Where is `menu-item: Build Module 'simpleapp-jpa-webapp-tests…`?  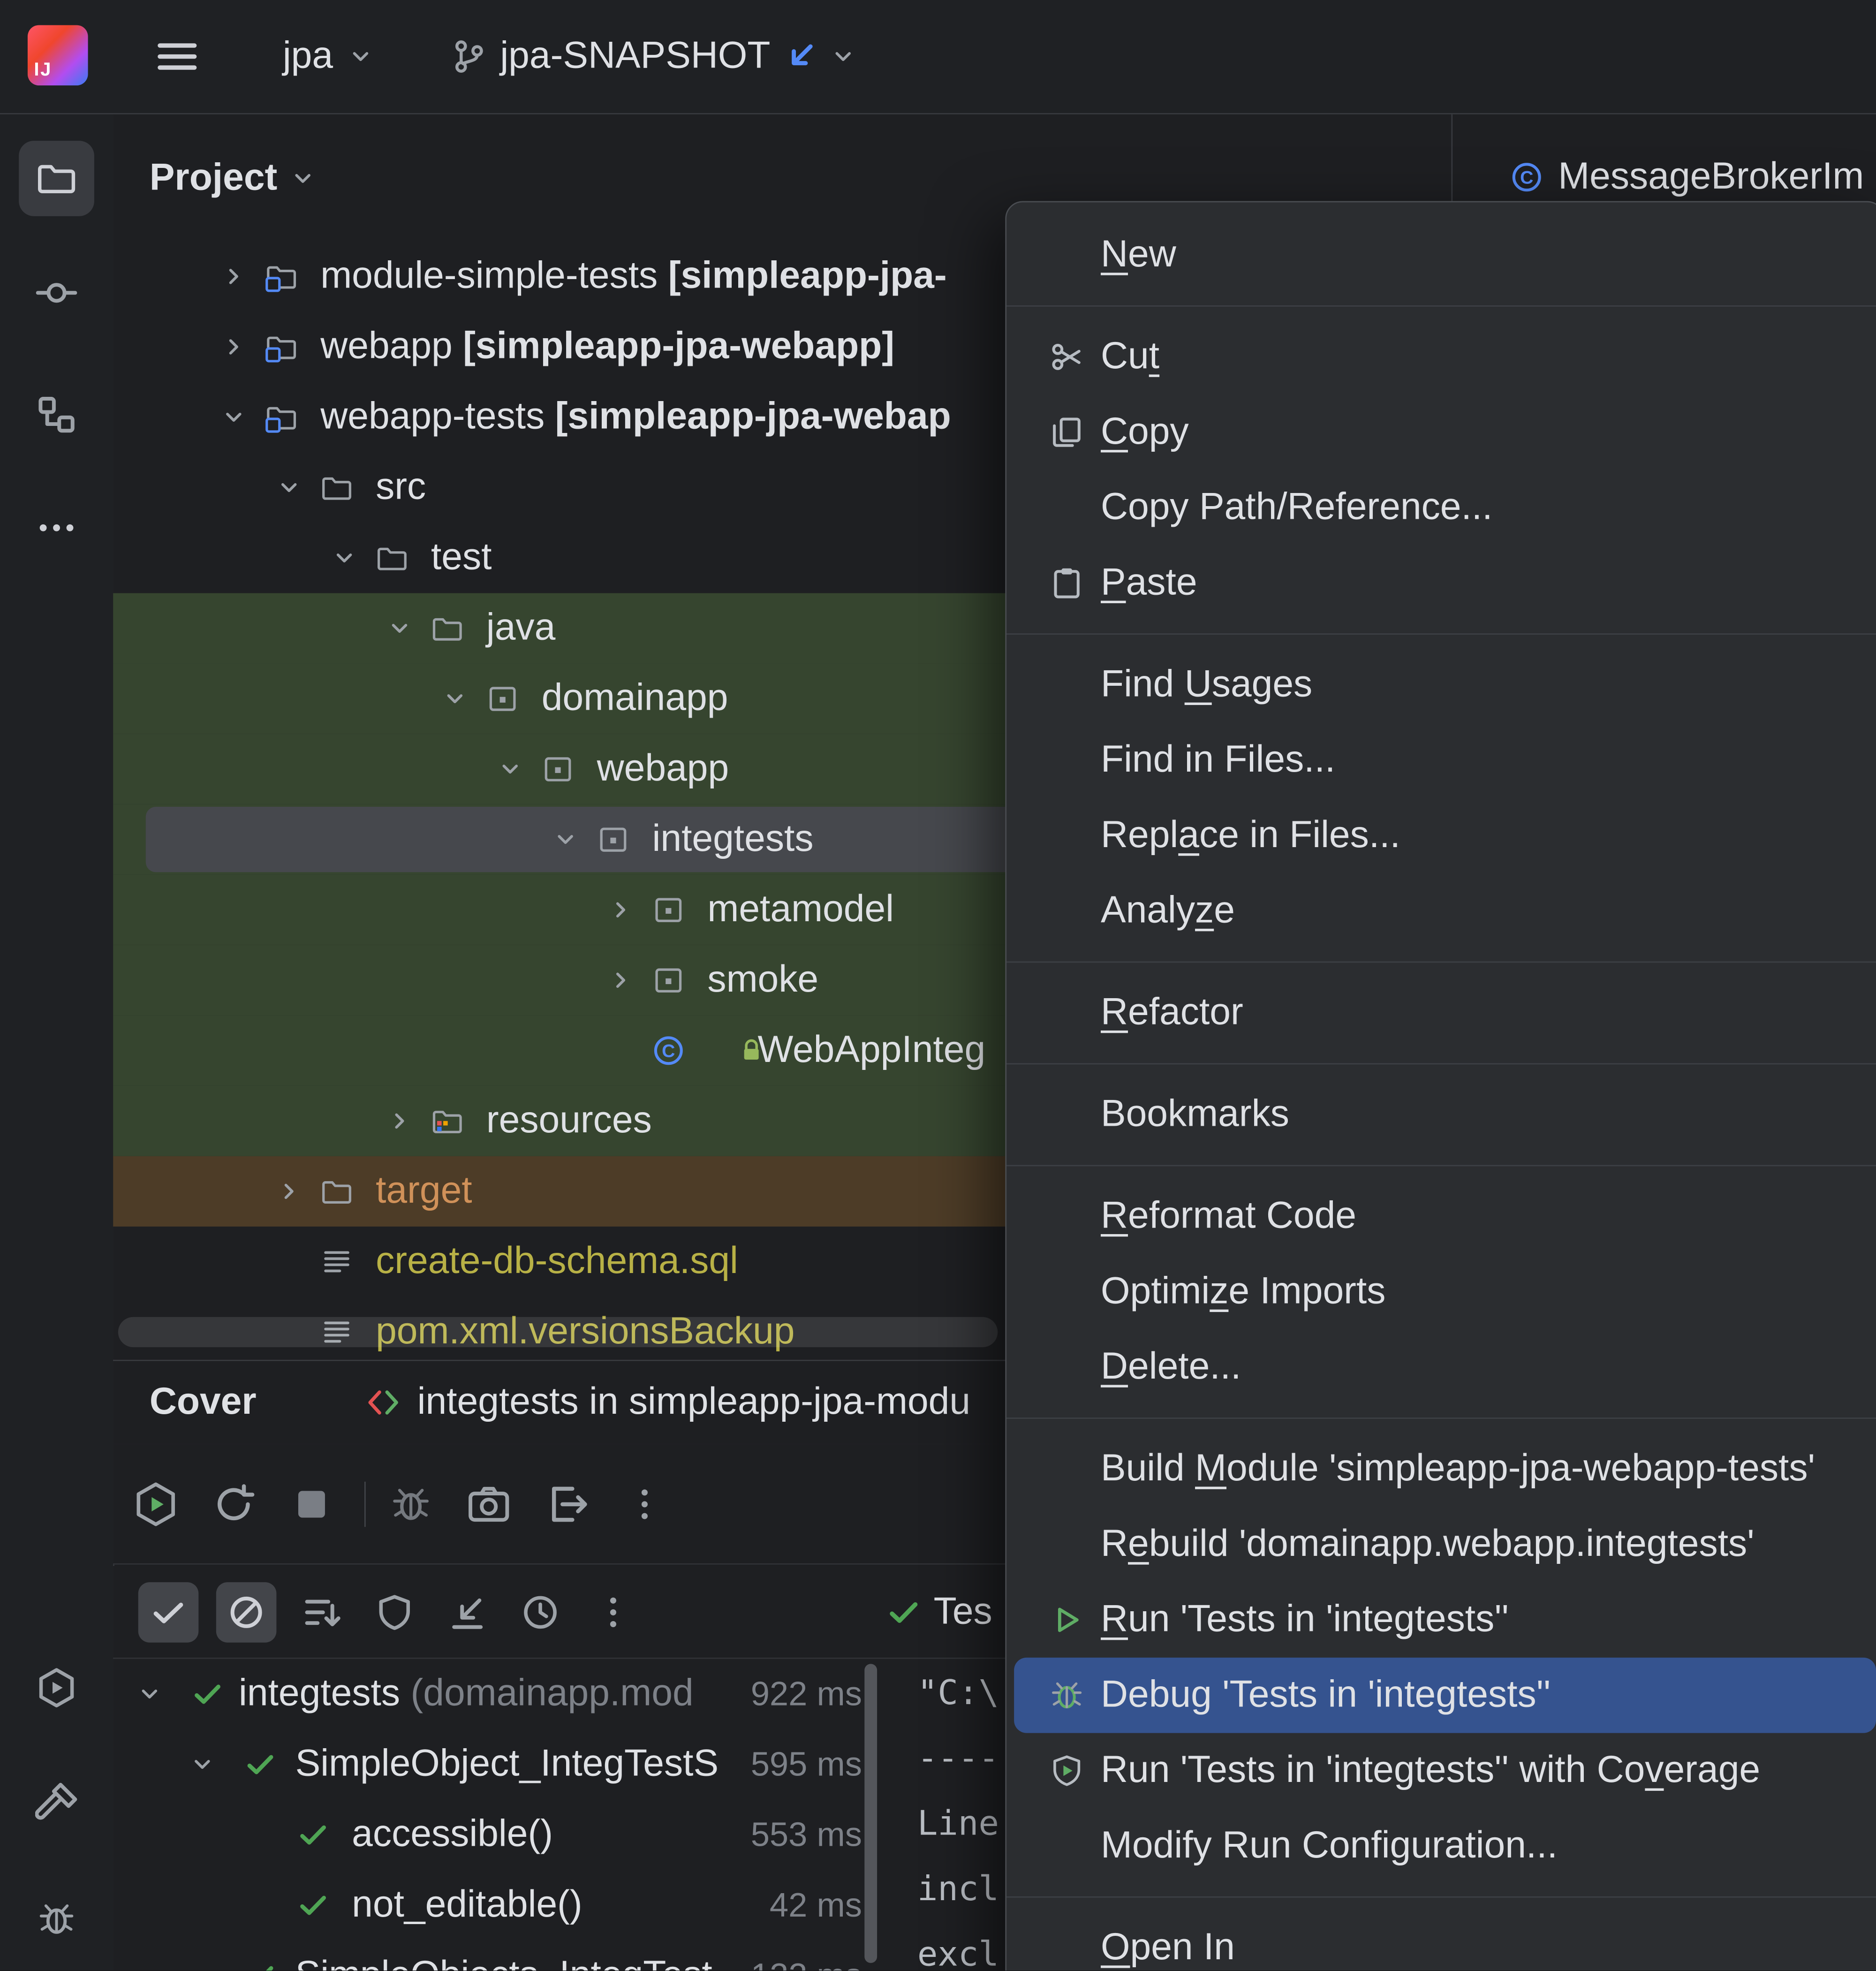 menu-item: Build Module 'simpleapp-jpa-webapp-tests… is located at coordinates (1445, 1470).